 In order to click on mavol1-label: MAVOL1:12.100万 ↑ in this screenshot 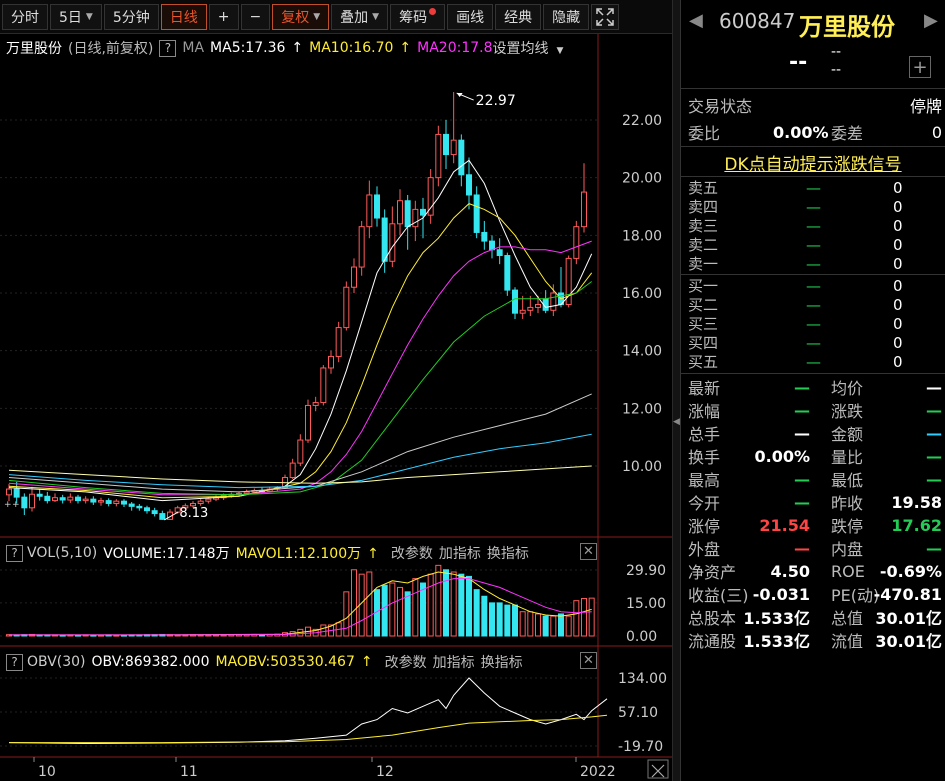, I will do `click(307, 554)`.